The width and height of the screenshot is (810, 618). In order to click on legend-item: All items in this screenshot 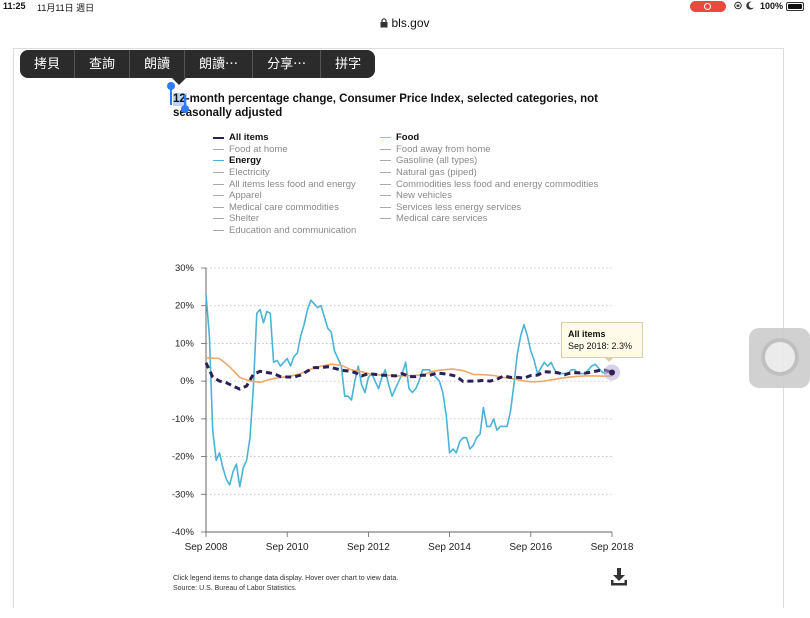, I will do `click(284, 138)`.